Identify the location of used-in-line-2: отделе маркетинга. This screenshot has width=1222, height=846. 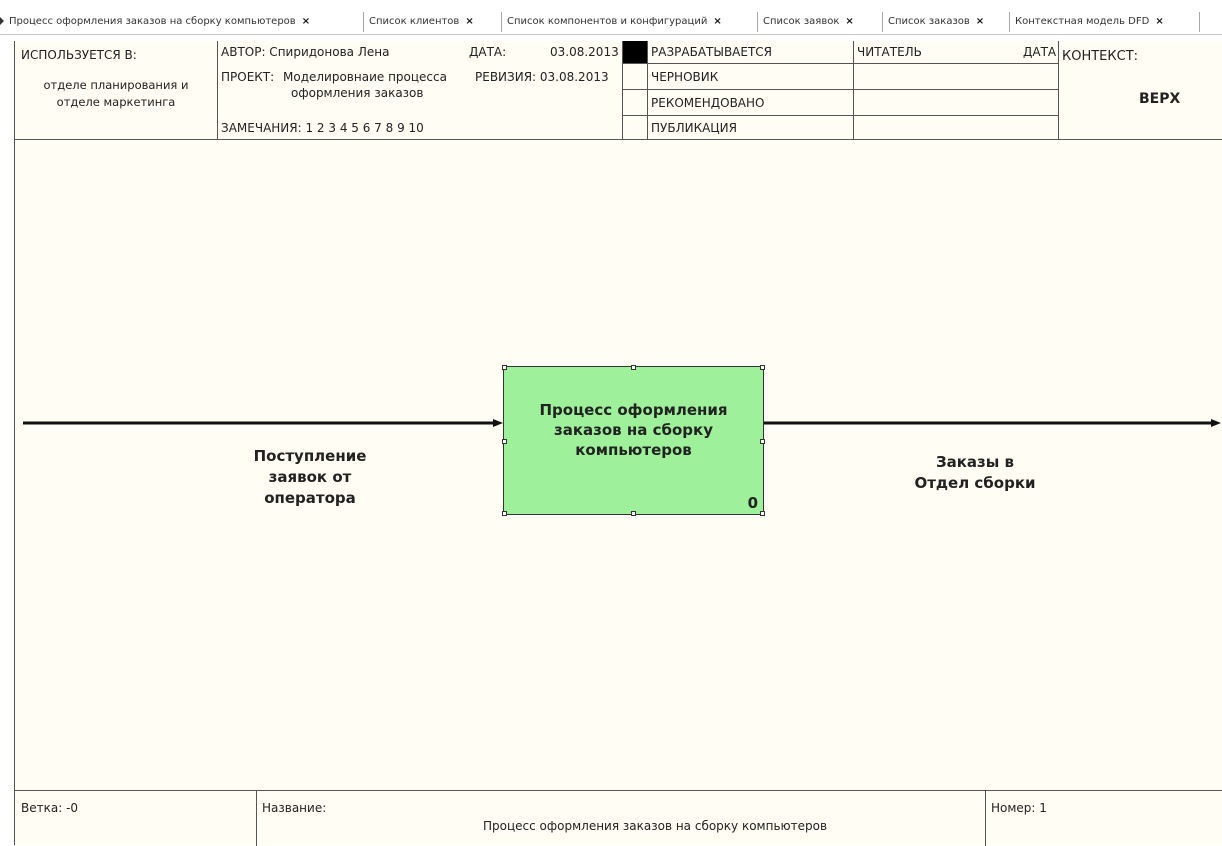
(116, 102).